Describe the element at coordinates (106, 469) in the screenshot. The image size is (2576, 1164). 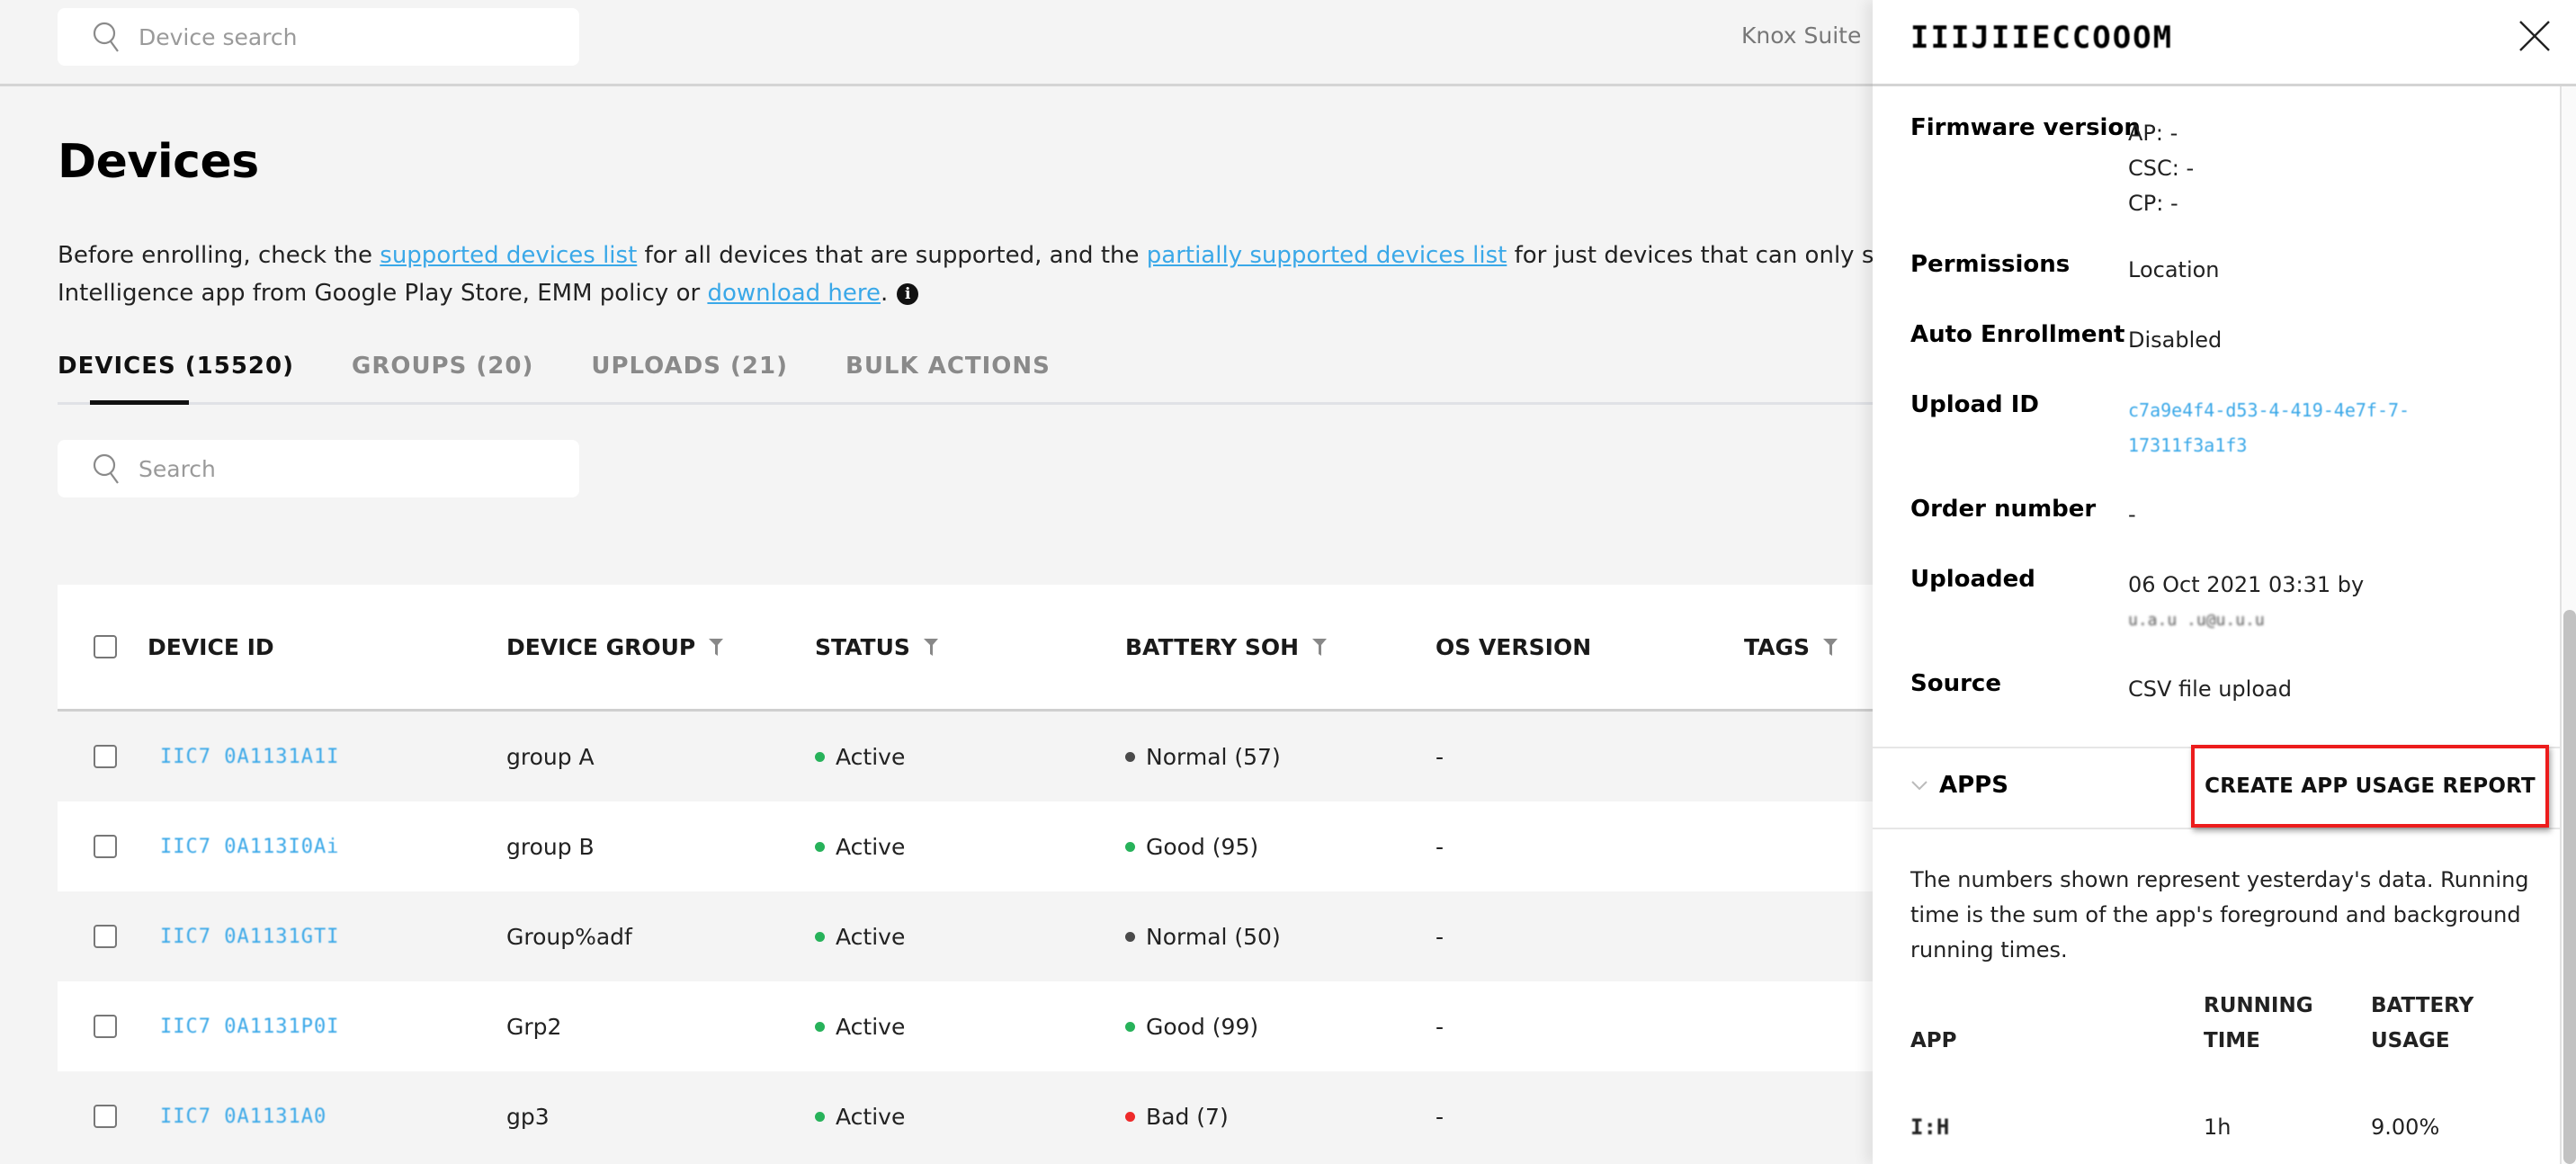
I see `search-icon` at that location.